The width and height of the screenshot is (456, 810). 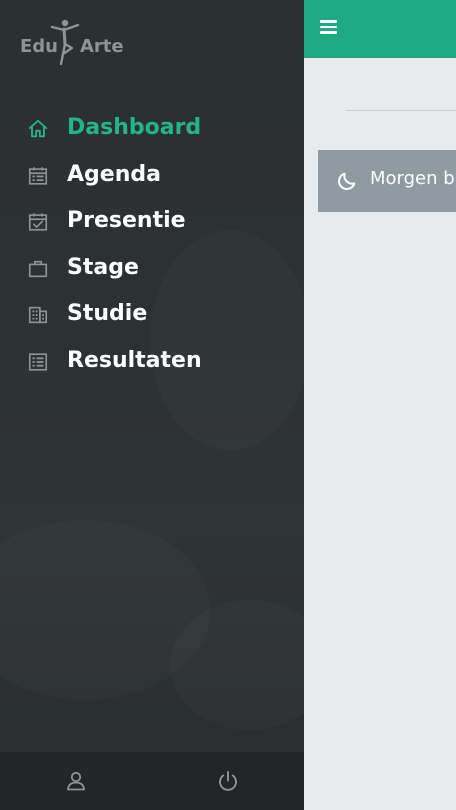 What do you see at coordinates (107, 313) in the screenshot?
I see `sidebar-item-label: Studie` at bounding box center [107, 313].